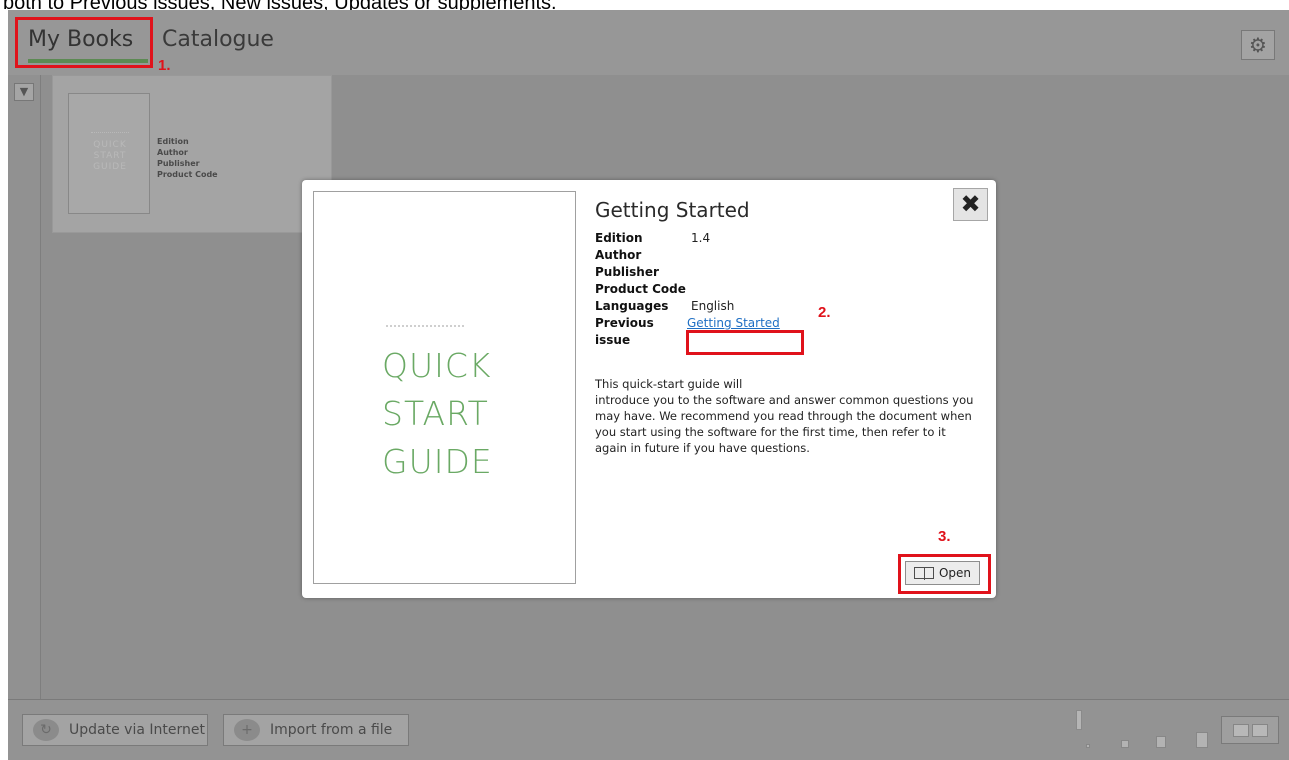  What do you see at coordinates (187, 158) in the screenshot?
I see `book-card-meta: Edition Author Publisher Product Code` at bounding box center [187, 158].